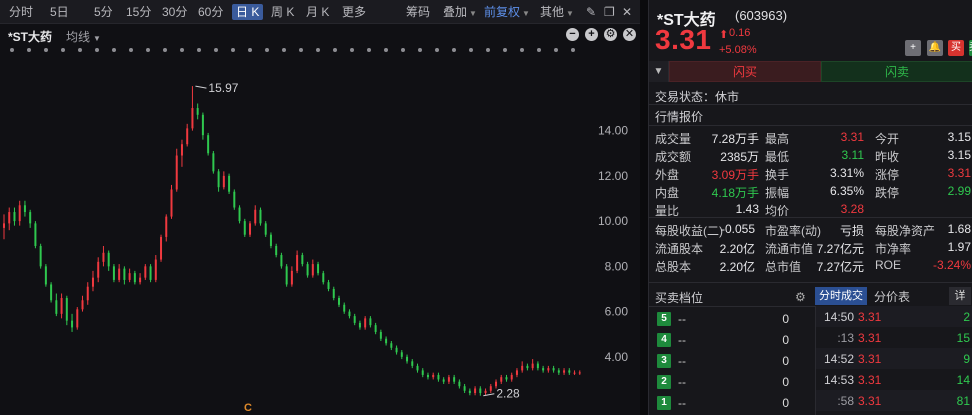 Image resolution: width=972 pixels, height=415 pixels. I want to click on tab-ticks: 分时成交, so click(841, 296).